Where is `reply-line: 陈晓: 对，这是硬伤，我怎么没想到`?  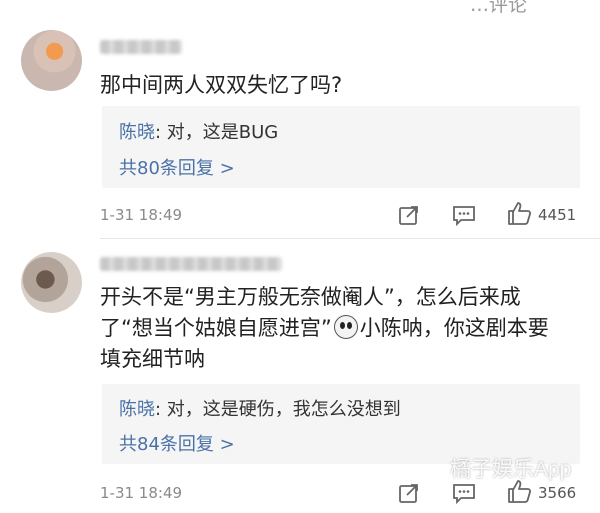
reply-line: 陈晓: 对，这是硬伤，我怎么没想到 is located at coordinates (260, 408).